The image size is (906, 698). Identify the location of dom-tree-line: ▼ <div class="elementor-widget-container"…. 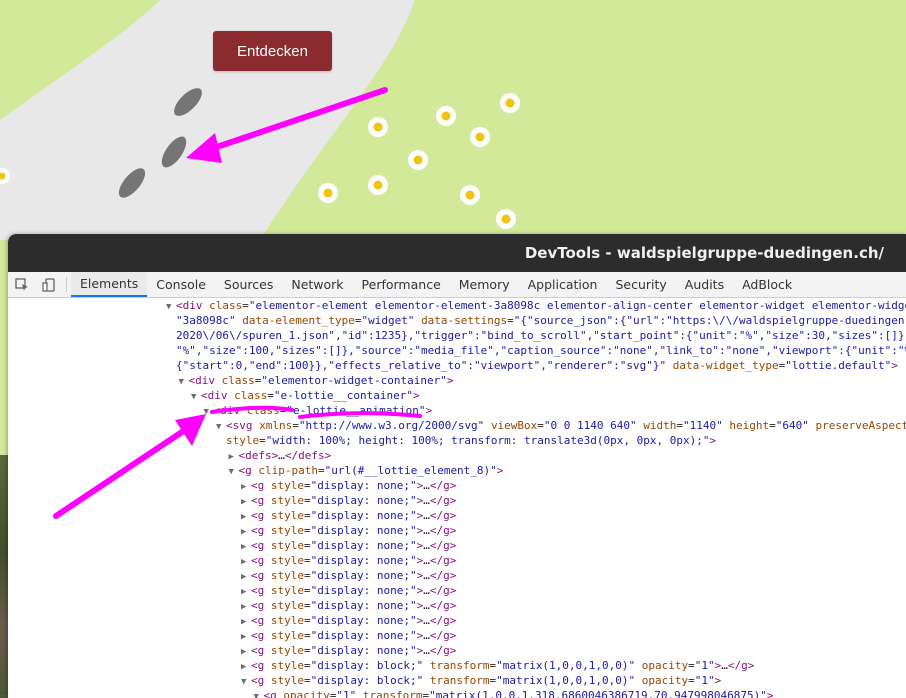
(457, 380).